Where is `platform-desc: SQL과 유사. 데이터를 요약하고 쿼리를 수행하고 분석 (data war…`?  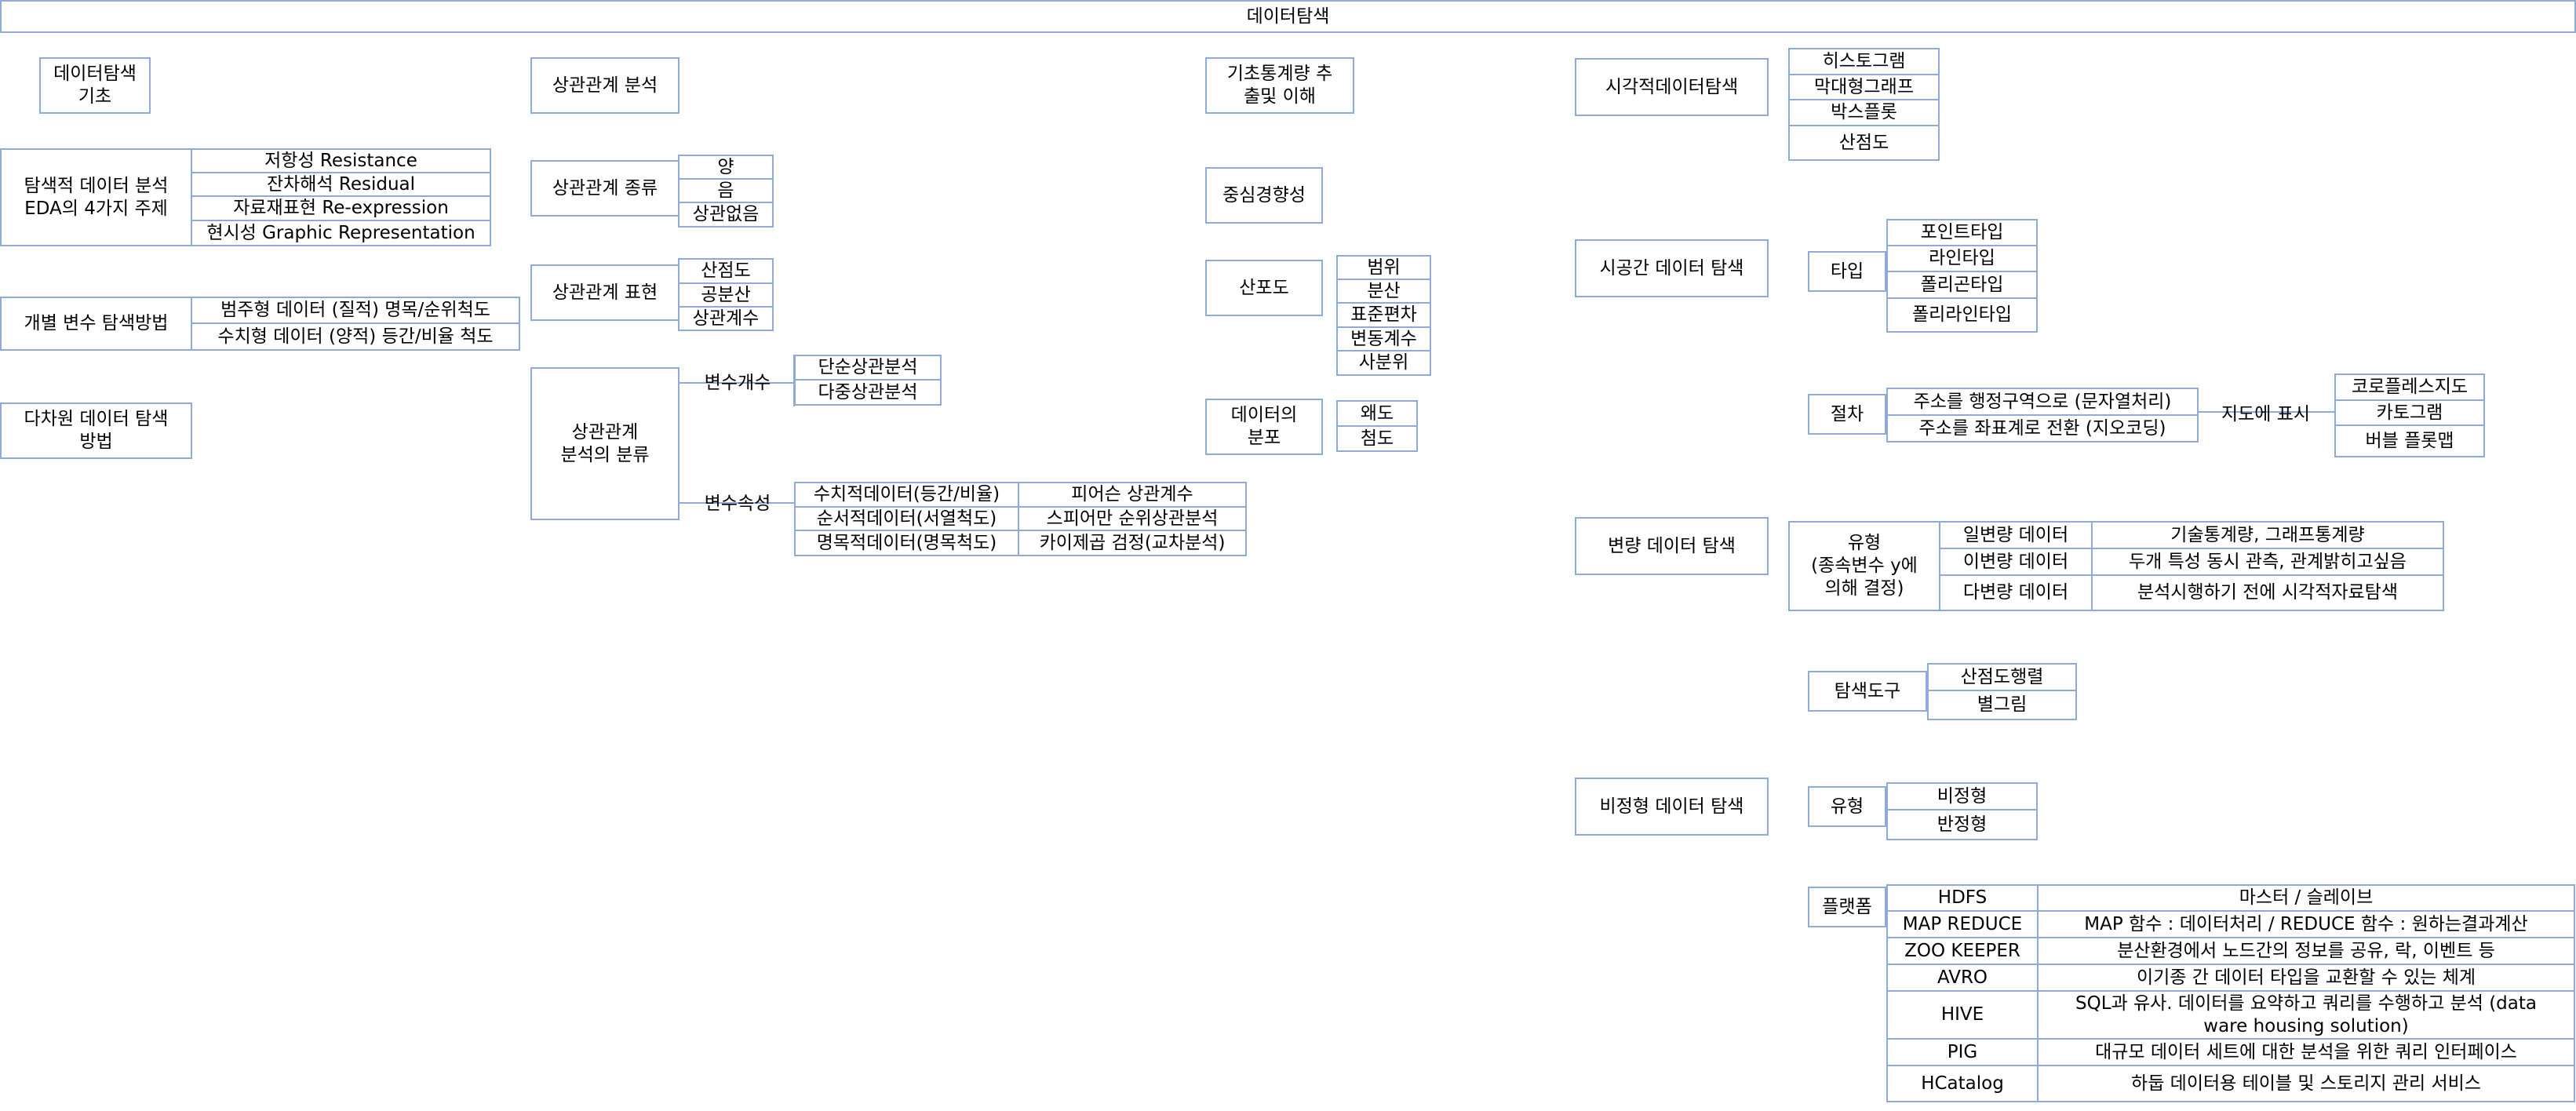
platform-desc: SQL과 유사. 데이터를 요약하고 쿼리를 수행하고 분석 (data war… is located at coordinates (2306, 1015).